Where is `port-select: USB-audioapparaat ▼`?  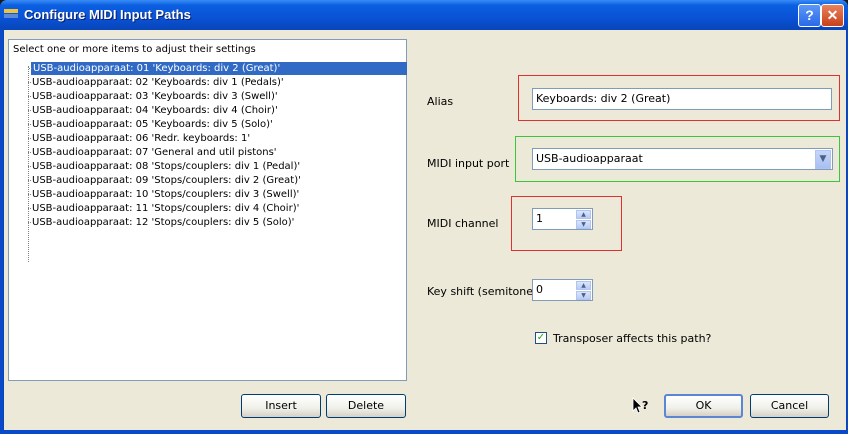
port-select: USB-audioapparaat ▼ is located at coordinates (682, 159).